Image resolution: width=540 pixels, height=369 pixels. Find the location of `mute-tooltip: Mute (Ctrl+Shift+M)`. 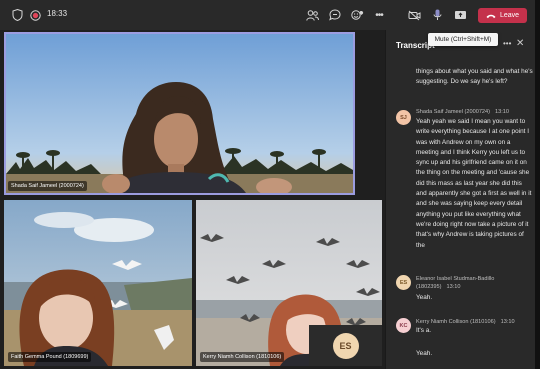

mute-tooltip: Mute (Ctrl+Shift+M) is located at coordinates (463, 39).